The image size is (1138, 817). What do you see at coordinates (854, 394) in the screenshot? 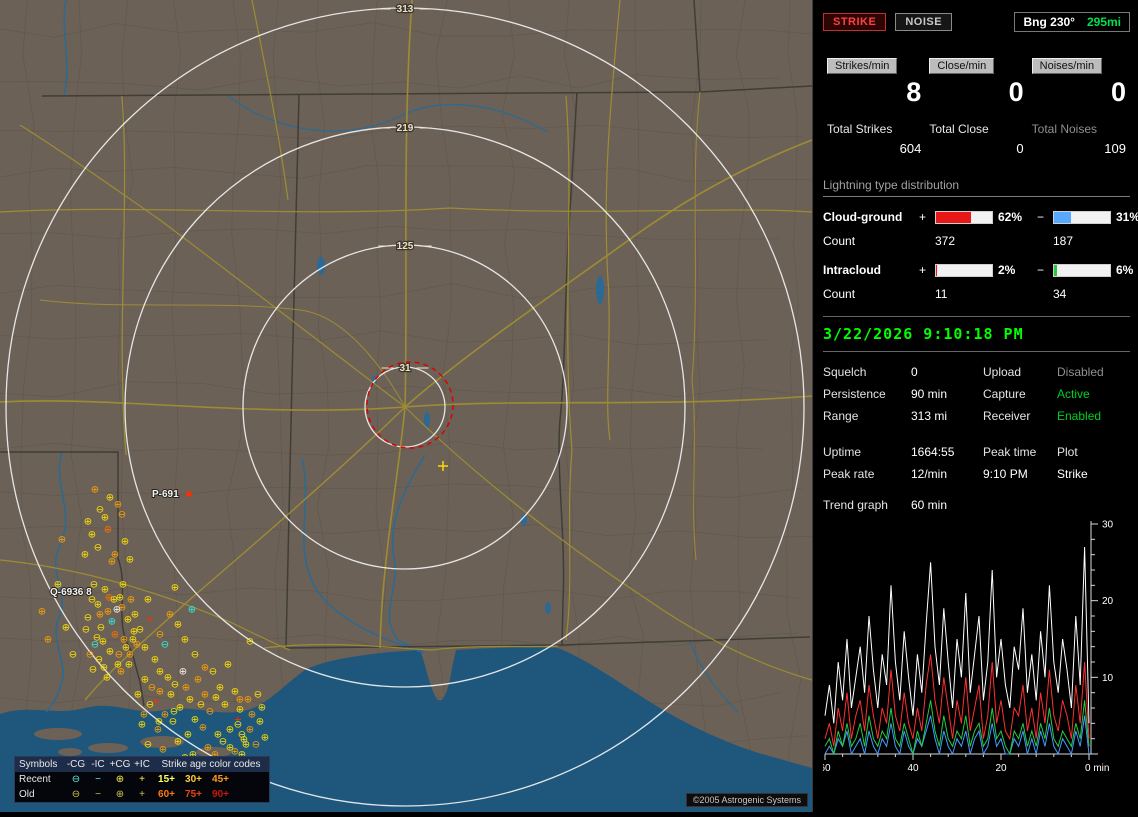
I see `persistence-label: Persistence` at bounding box center [854, 394].